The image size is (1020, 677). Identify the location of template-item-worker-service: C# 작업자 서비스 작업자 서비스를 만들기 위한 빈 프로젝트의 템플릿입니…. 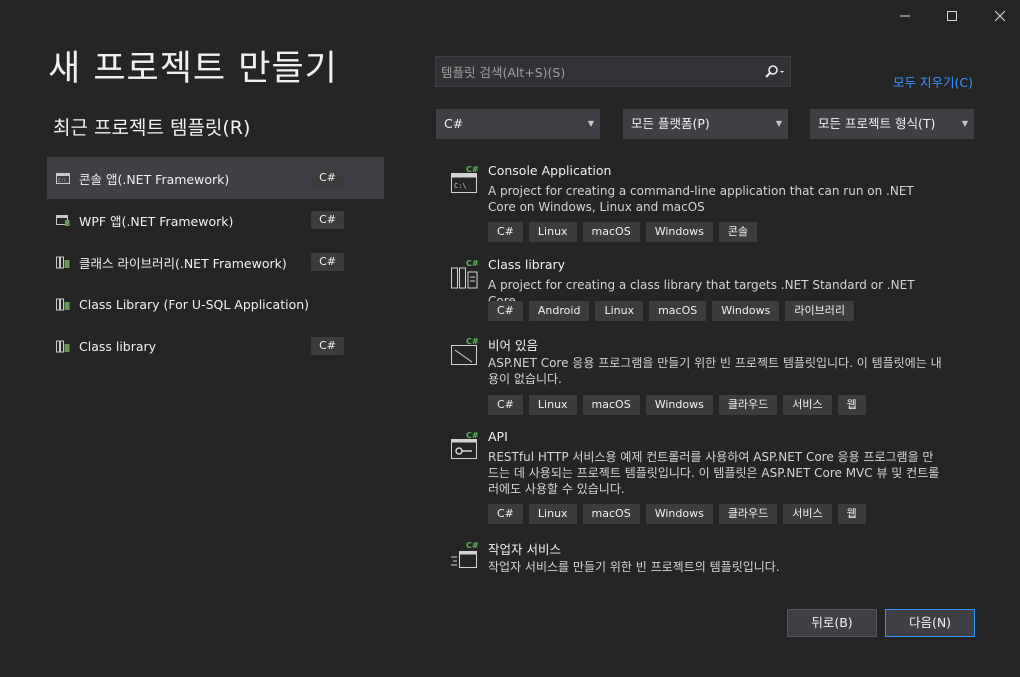
(696, 556).